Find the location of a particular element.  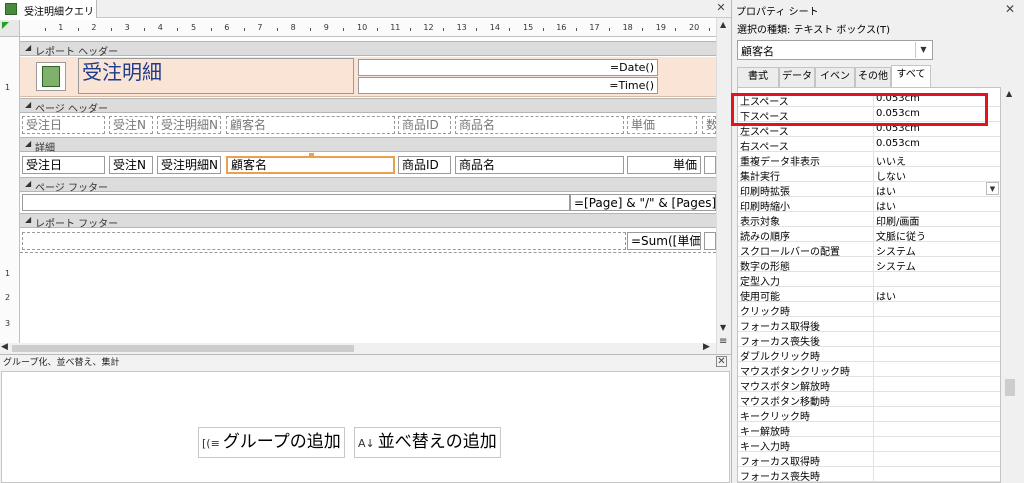

header-label-quantity: 数 is located at coordinates (709, 125).